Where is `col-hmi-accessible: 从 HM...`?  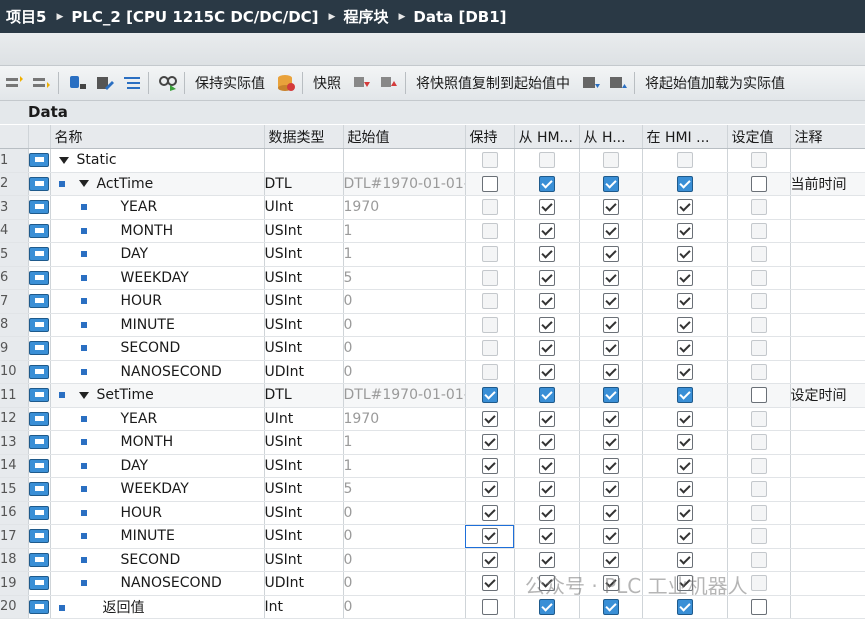 col-hmi-accessible: 从 HM... is located at coordinates (547, 137).